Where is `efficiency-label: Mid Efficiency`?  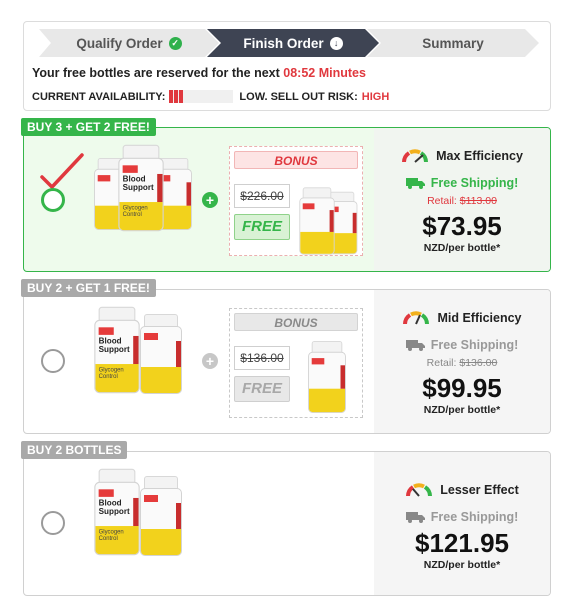 efficiency-label: Mid Efficiency is located at coordinates (479, 318).